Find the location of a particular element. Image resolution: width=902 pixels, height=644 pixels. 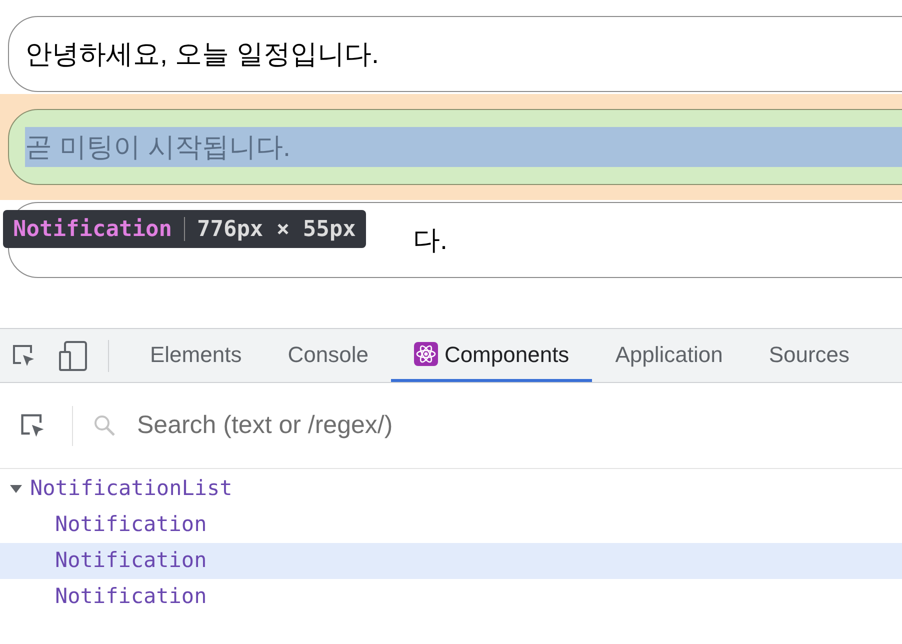

caret-down-icon is located at coordinates (16, 489).